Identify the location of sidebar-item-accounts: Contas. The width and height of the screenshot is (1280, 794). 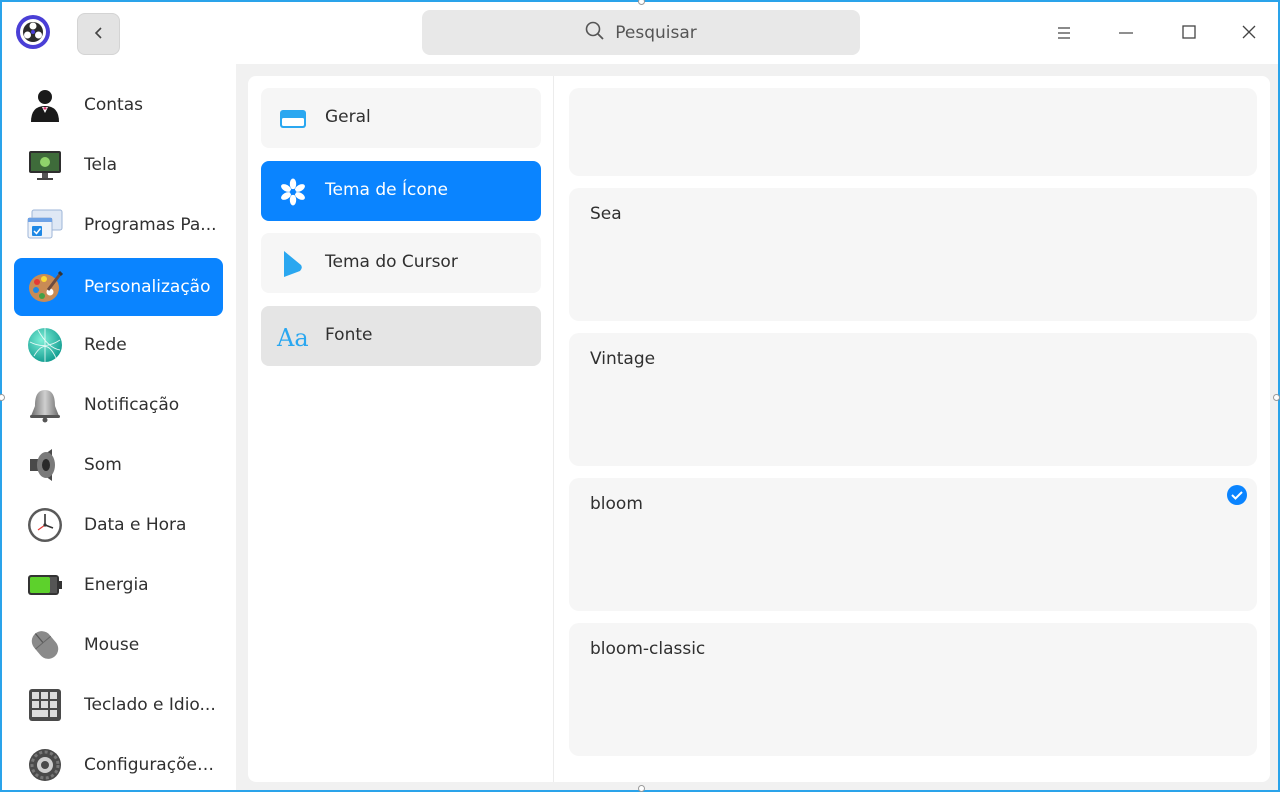
(118, 105).